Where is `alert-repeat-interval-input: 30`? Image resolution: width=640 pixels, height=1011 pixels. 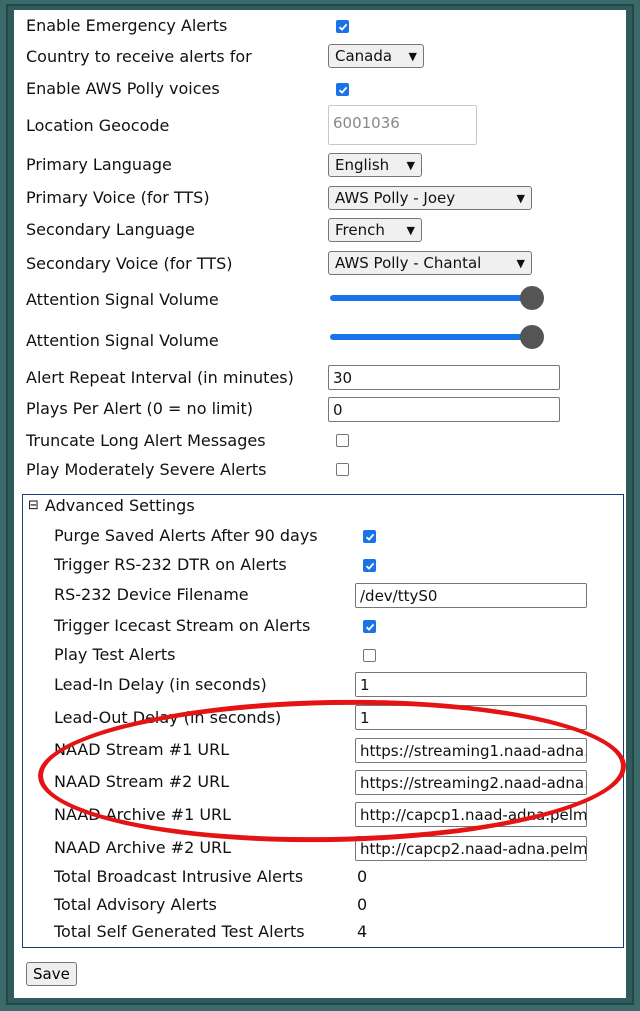
alert-repeat-interval-input: 30 is located at coordinates (444, 377).